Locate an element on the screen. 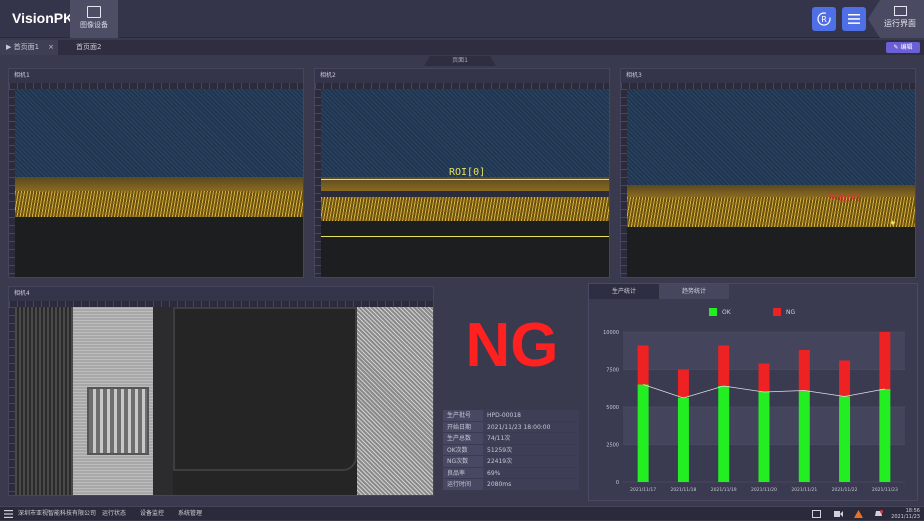 The image size is (924, 521). x-tick-label: 2021/11/22 is located at coordinates (845, 490).